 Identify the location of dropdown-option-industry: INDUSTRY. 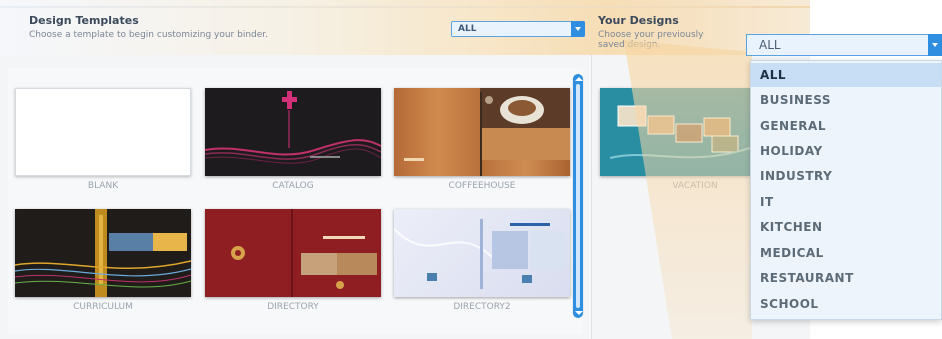
(846, 176).